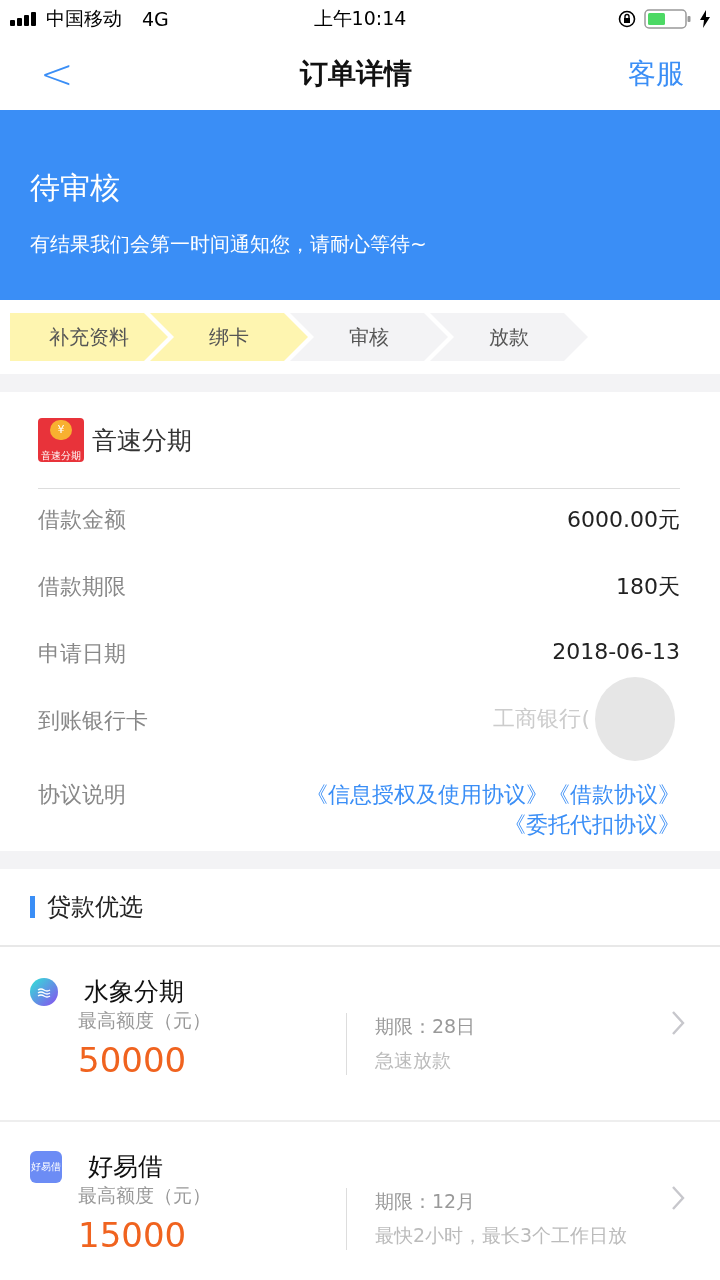  What do you see at coordinates (142, 440) in the screenshot?
I see `app-name: 音速分期` at bounding box center [142, 440].